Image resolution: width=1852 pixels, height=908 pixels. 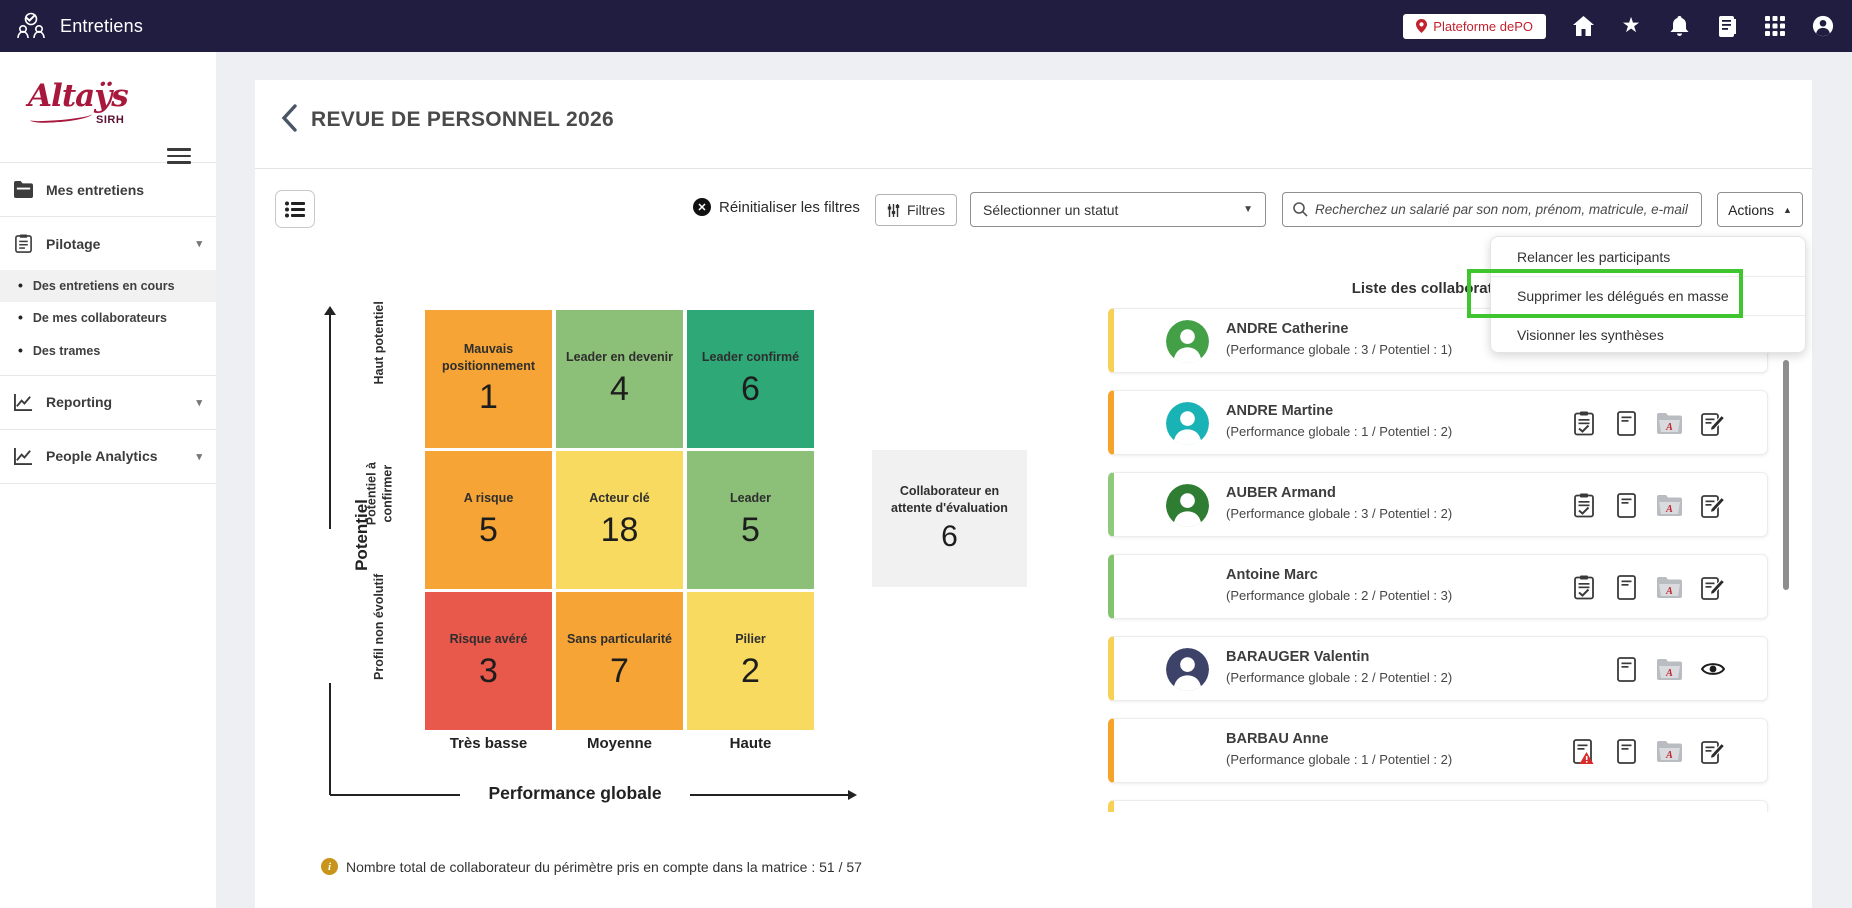 I want to click on star-icon: ★, so click(x=1631, y=26).